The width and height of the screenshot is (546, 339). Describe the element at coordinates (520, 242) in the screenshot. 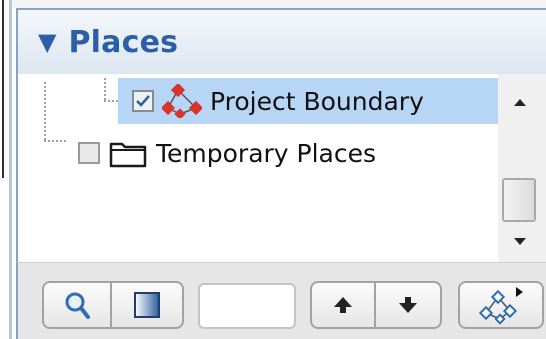

I see `scroll-down-arrow-icon` at that location.